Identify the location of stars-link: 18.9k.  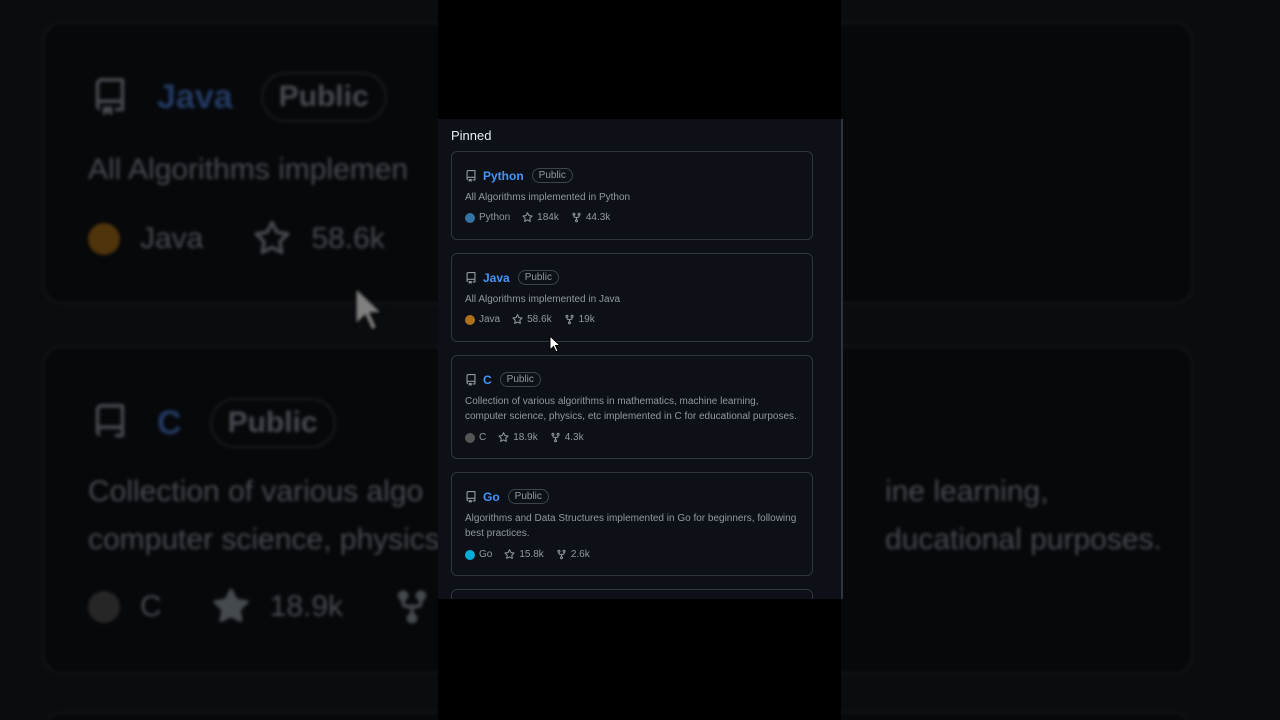
(518, 437).